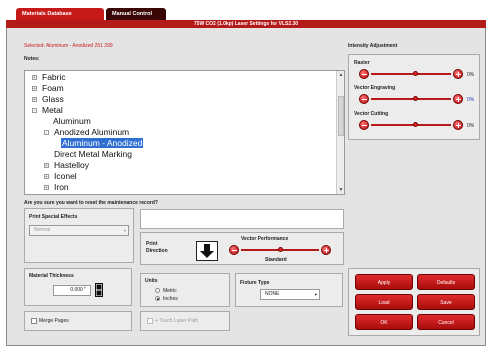 The height and width of the screenshot is (352, 492). Describe the element at coordinates (384, 322) in the screenshot. I see `ok-button: OK` at that location.